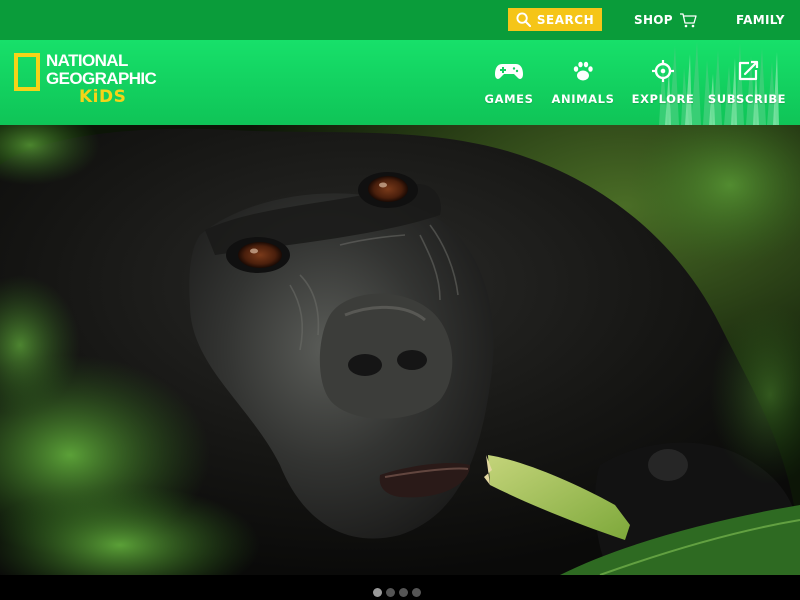 The height and width of the screenshot is (600, 800). What do you see at coordinates (523, 19) in the screenshot?
I see `search-icon` at bounding box center [523, 19].